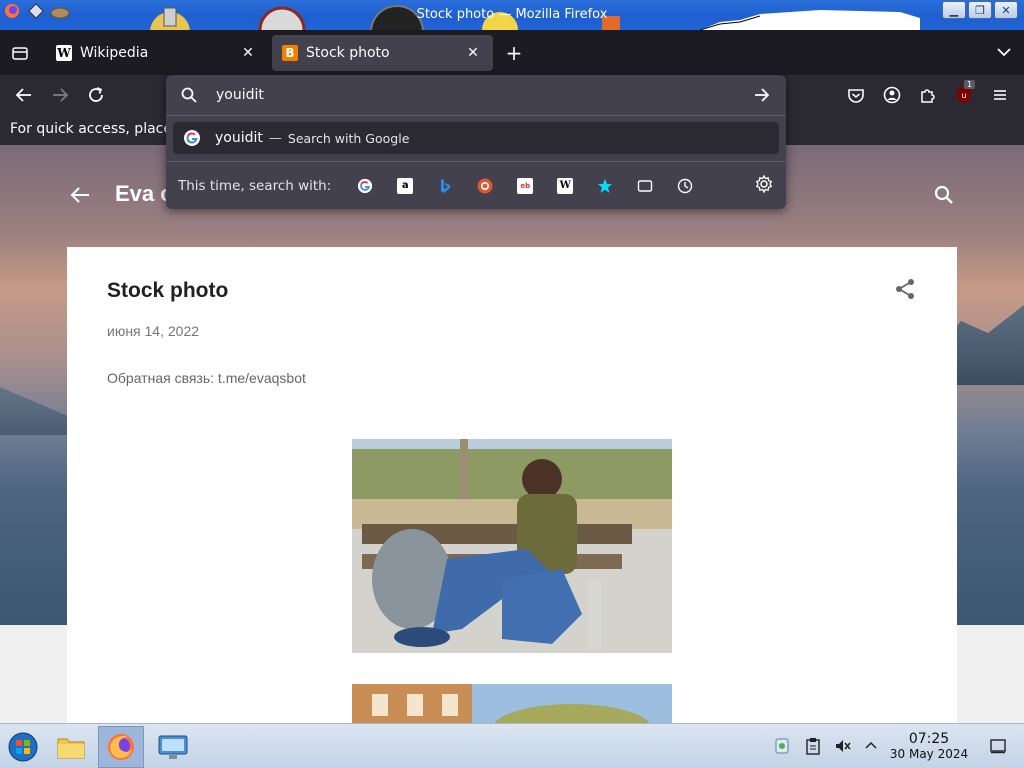 Image resolution: width=1024 pixels, height=768 pixels. I want to click on urlbar-input: youidit, so click(484, 95).